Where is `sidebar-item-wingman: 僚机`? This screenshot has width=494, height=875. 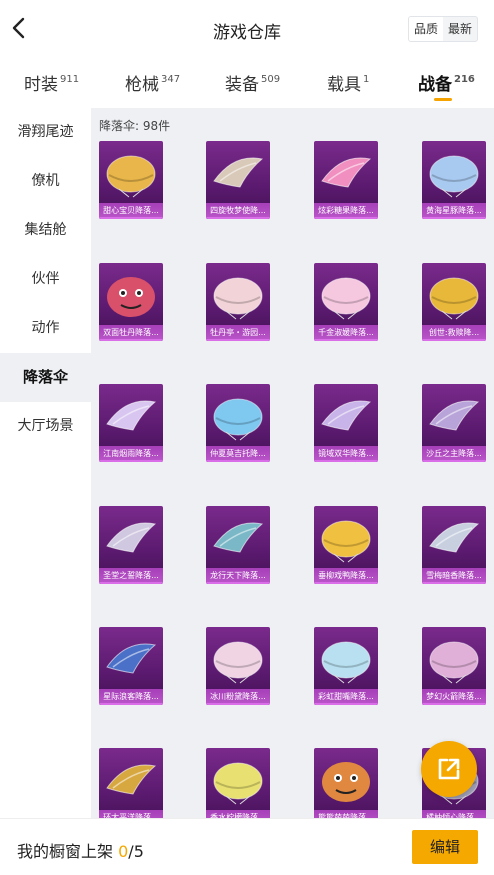 sidebar-item-wingman: 僚机 is located at coordinates (45, 181).